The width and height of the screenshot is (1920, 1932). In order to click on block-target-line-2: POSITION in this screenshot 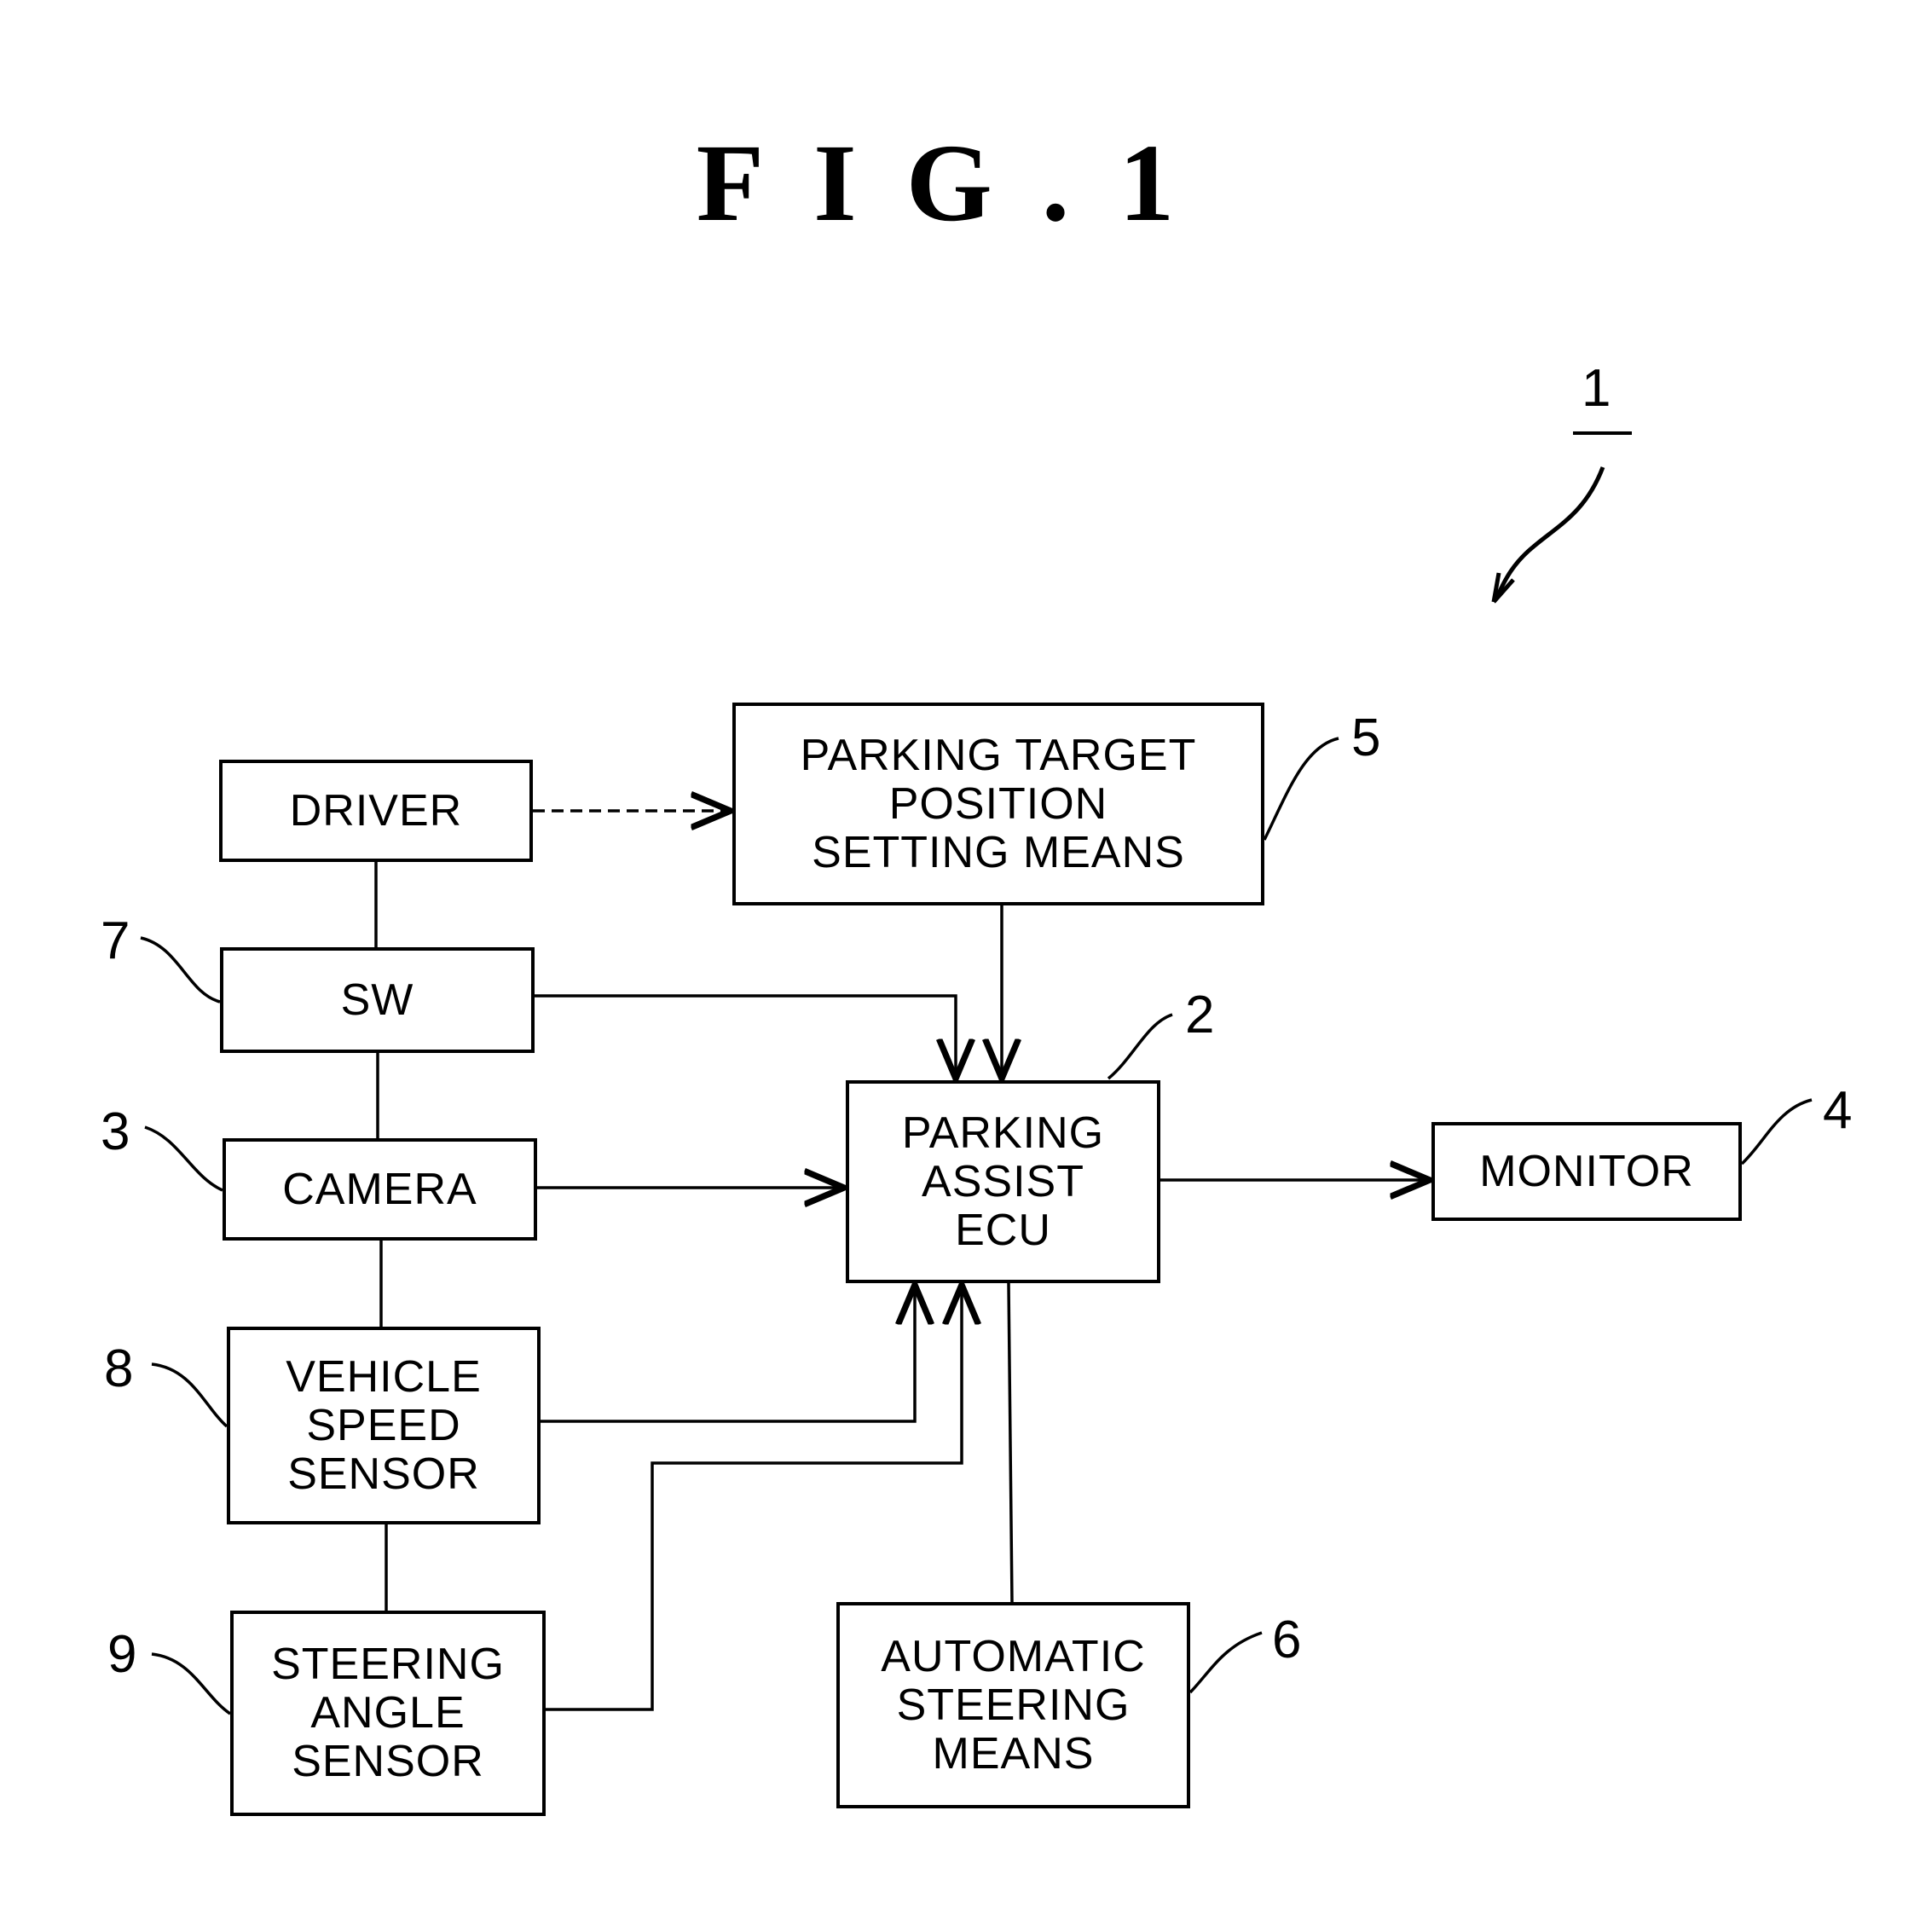, I will do `click(998, 803)`.